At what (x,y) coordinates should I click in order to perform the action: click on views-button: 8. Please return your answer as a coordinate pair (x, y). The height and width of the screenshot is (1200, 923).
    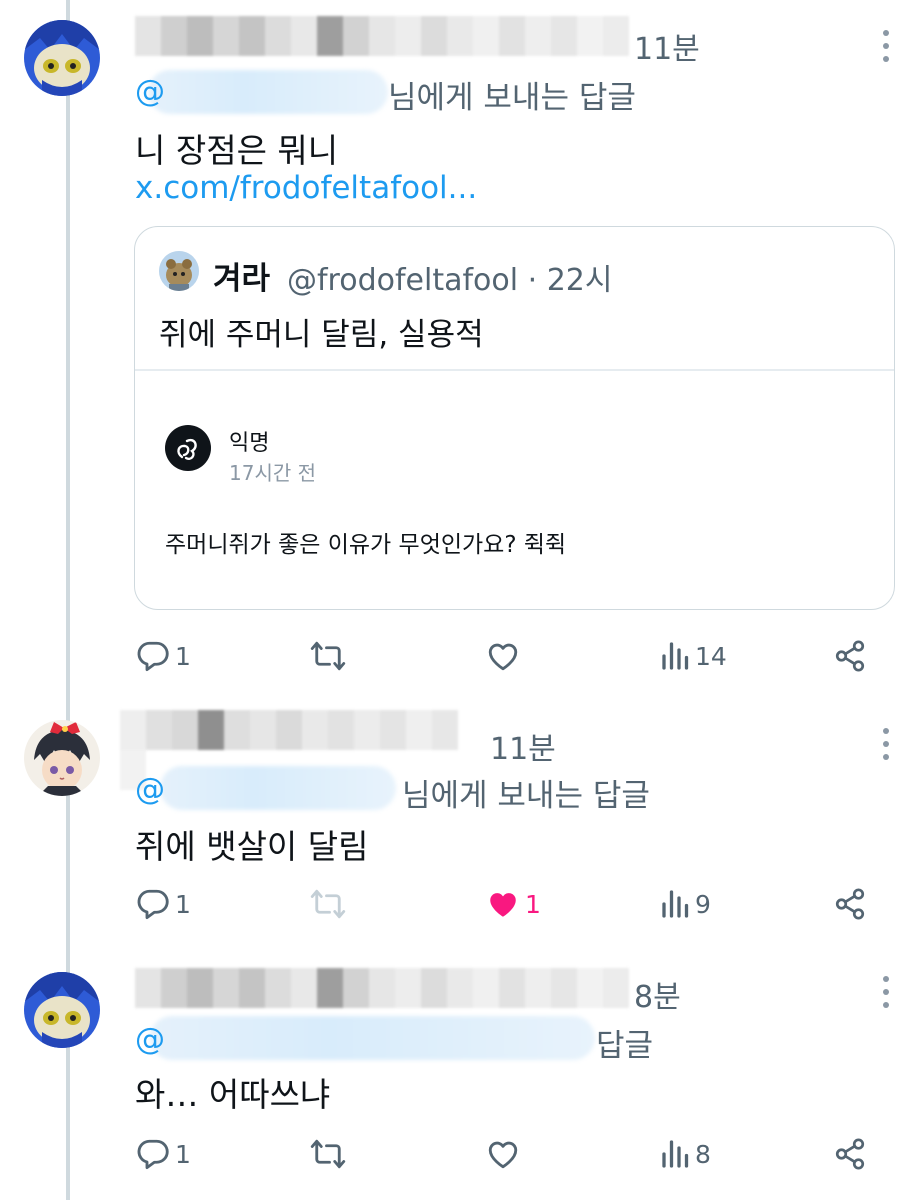
    Looking at the image, I should click on (686, 1154).